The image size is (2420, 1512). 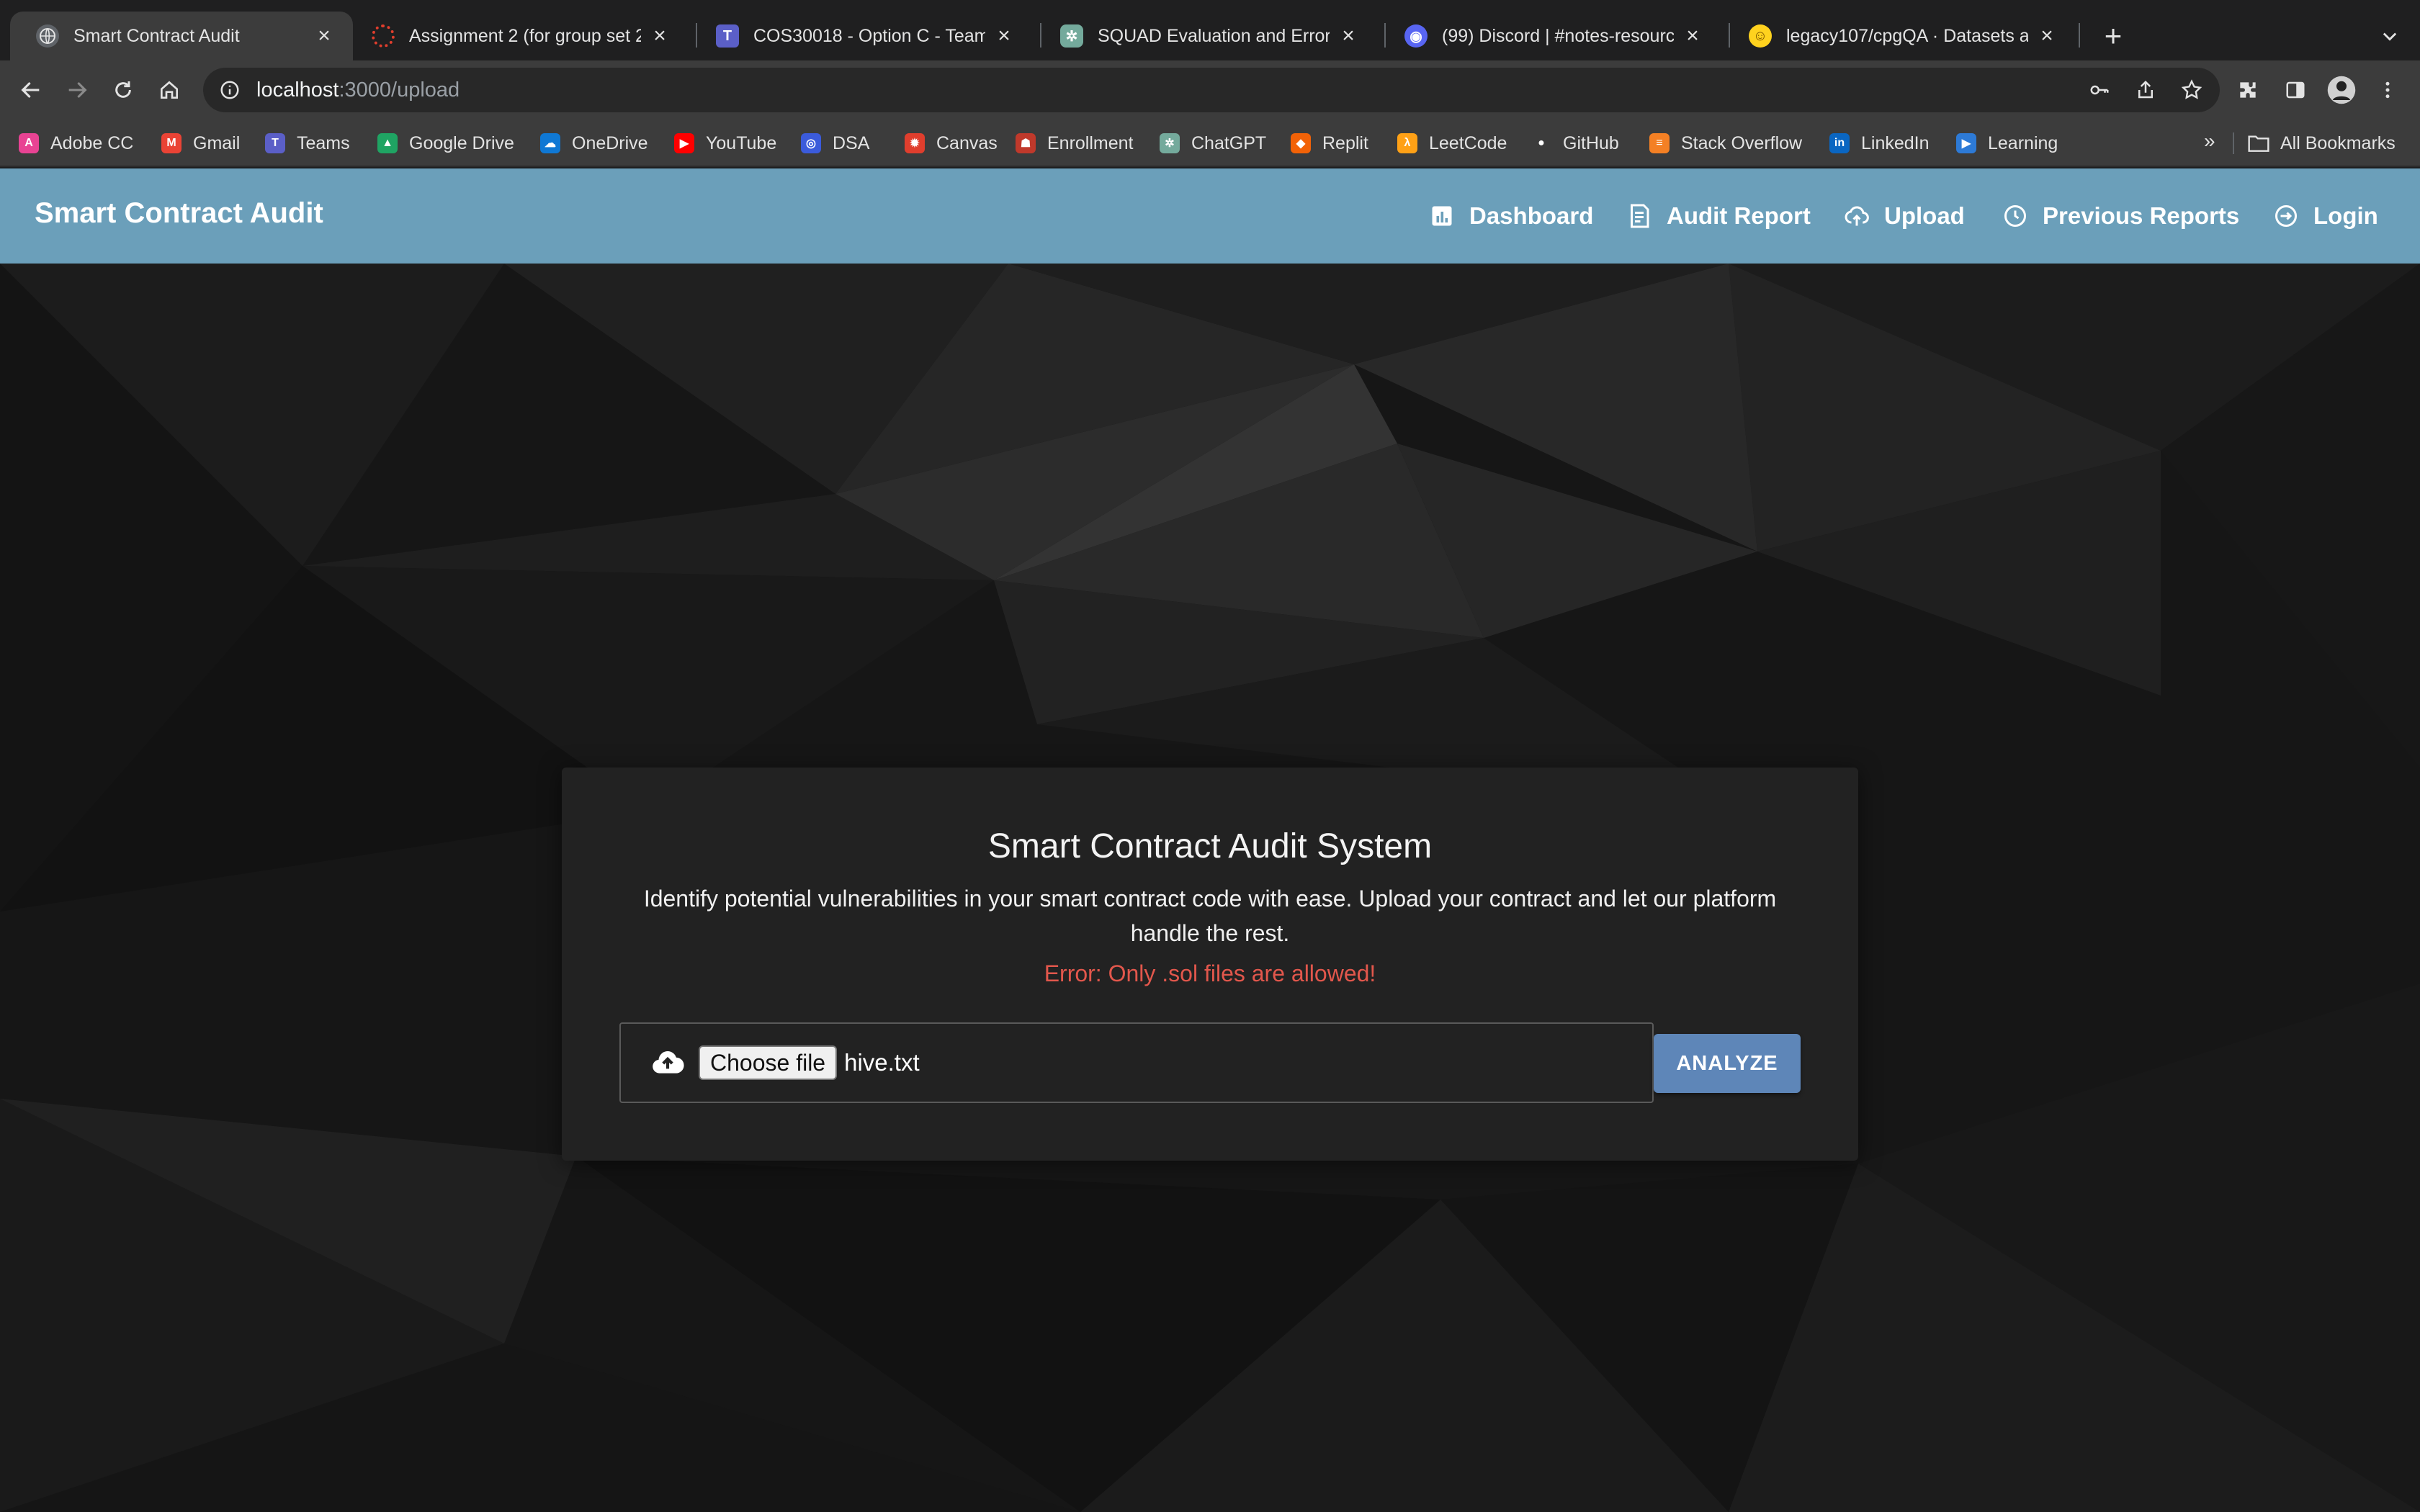 What do you see at coordinates (1904, 216) in the screenshot?
I see `nav-upload: Upload` at bounding box center [1904, 216].